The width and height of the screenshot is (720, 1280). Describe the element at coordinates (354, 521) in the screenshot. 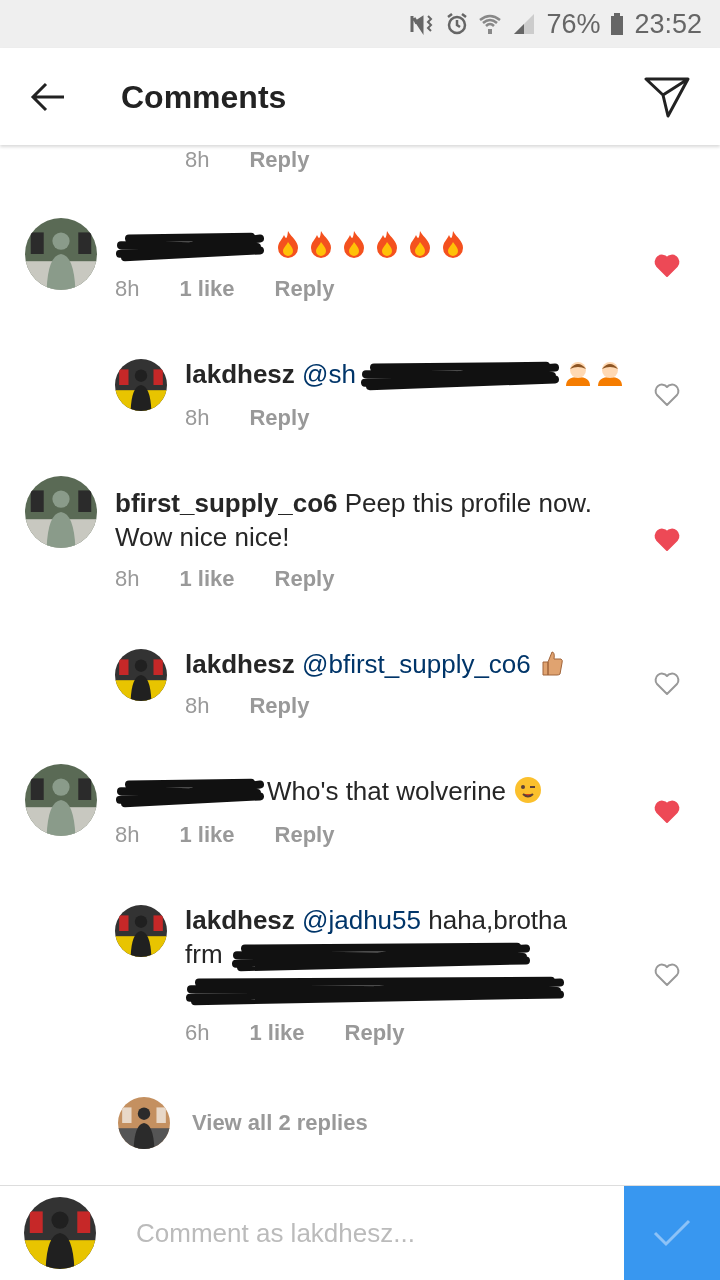

I see `comment-text: bfirst_supply_co6 Peep this profile now. Wow nice nice!` at that location.